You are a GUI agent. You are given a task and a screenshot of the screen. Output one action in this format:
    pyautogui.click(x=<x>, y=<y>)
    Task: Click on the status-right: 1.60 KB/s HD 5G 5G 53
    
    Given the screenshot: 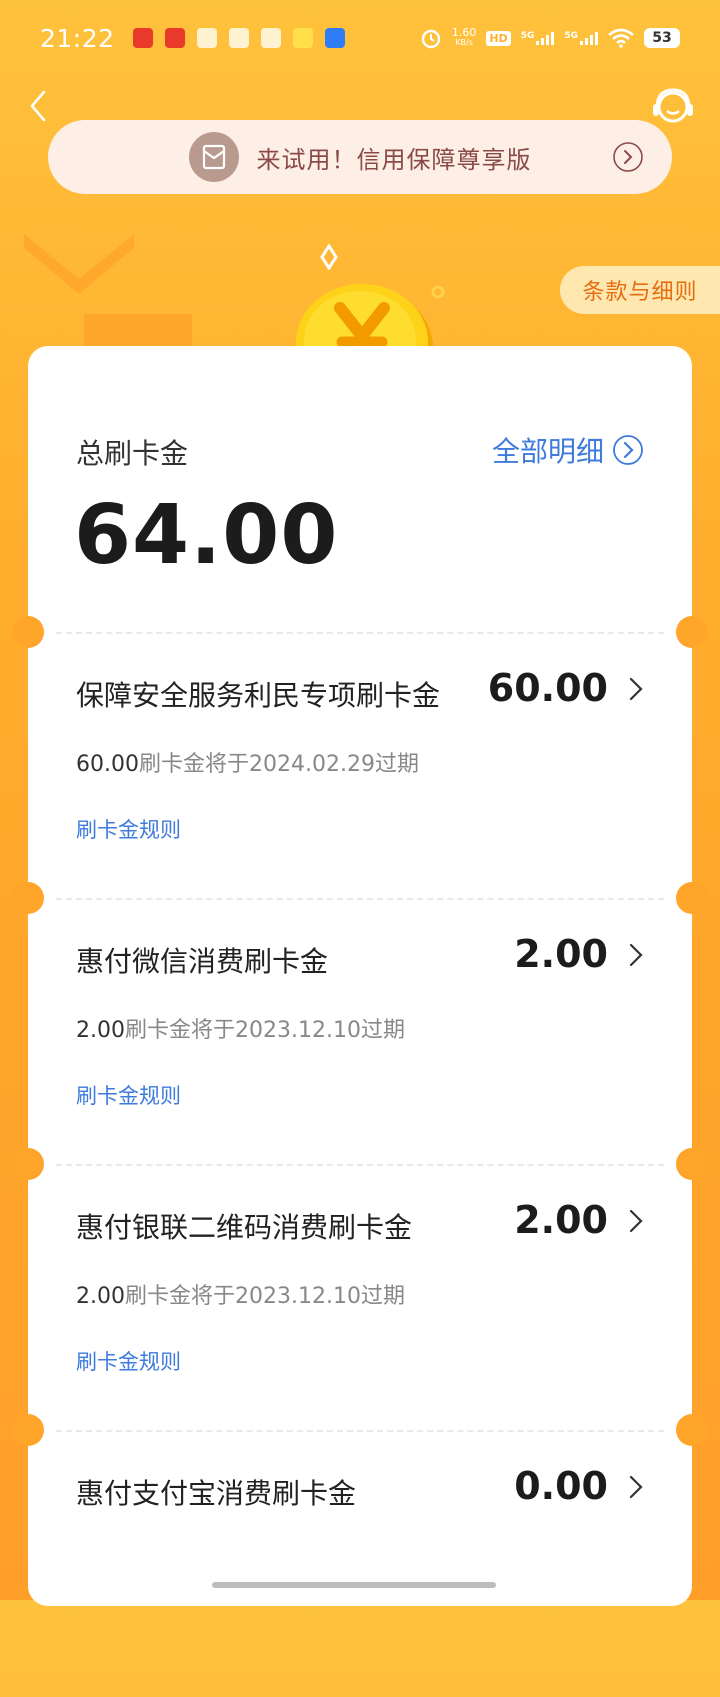 What is the action you would take?
    pyautogui.click(x=550, y=38)
    